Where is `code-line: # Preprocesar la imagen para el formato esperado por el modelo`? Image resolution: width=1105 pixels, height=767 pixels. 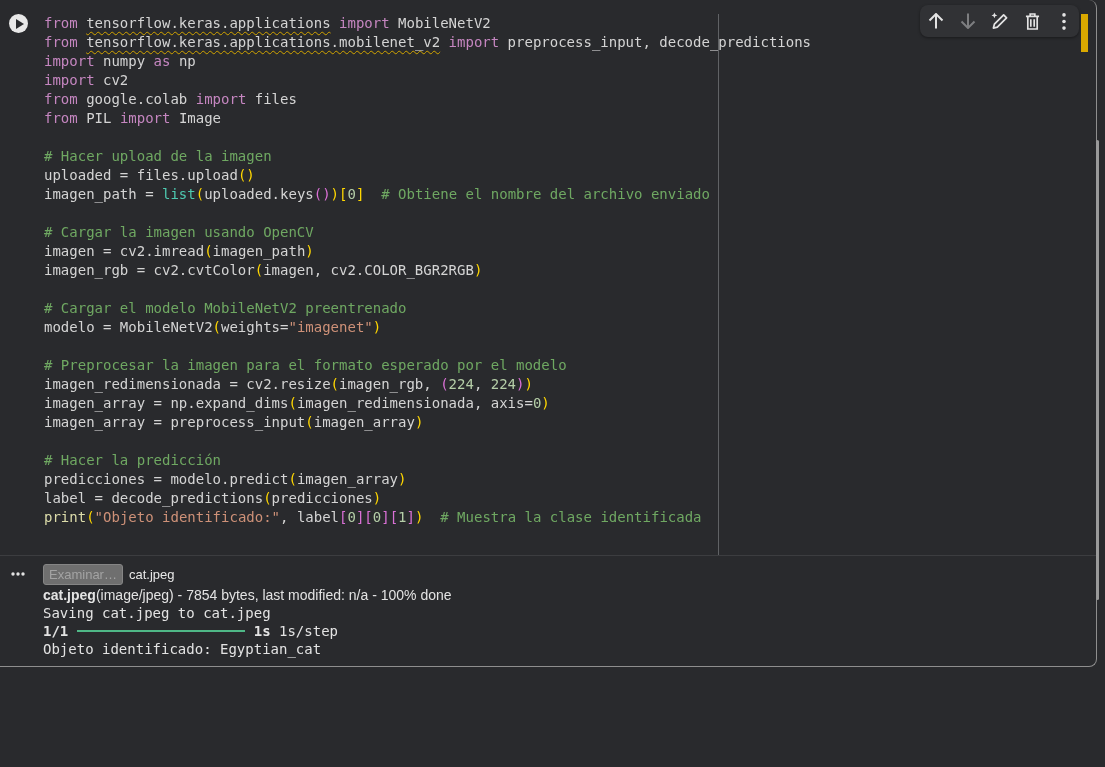 code-line: # Preprocesar la imagen para el formato esperado por el modelo is located at coordinates (305, 365).